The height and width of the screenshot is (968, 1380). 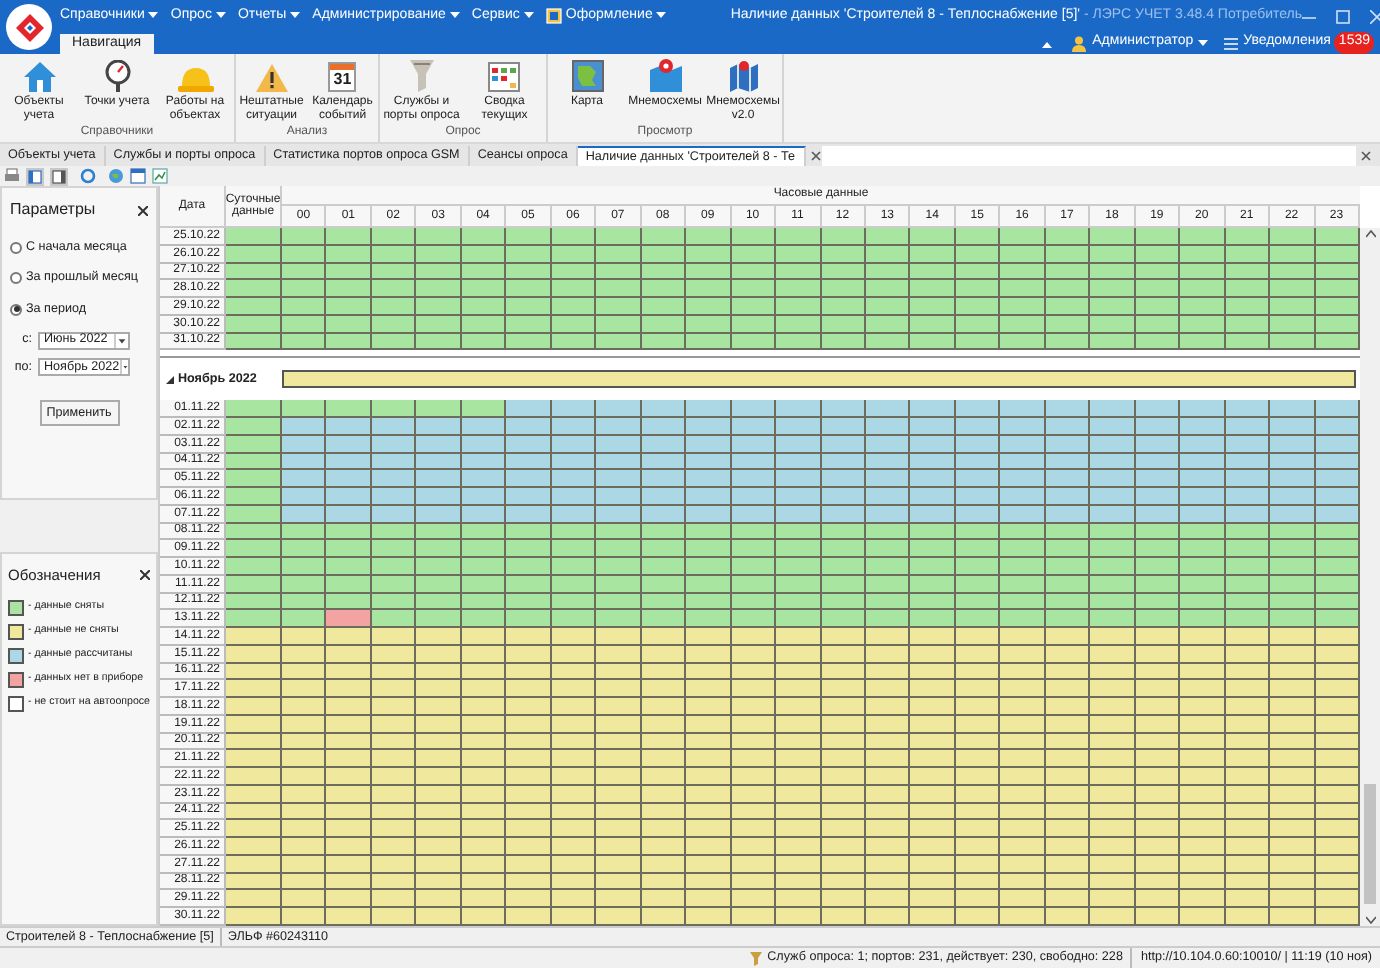 I want to click on panel-title: Параметры, so click(x=53, y=210).